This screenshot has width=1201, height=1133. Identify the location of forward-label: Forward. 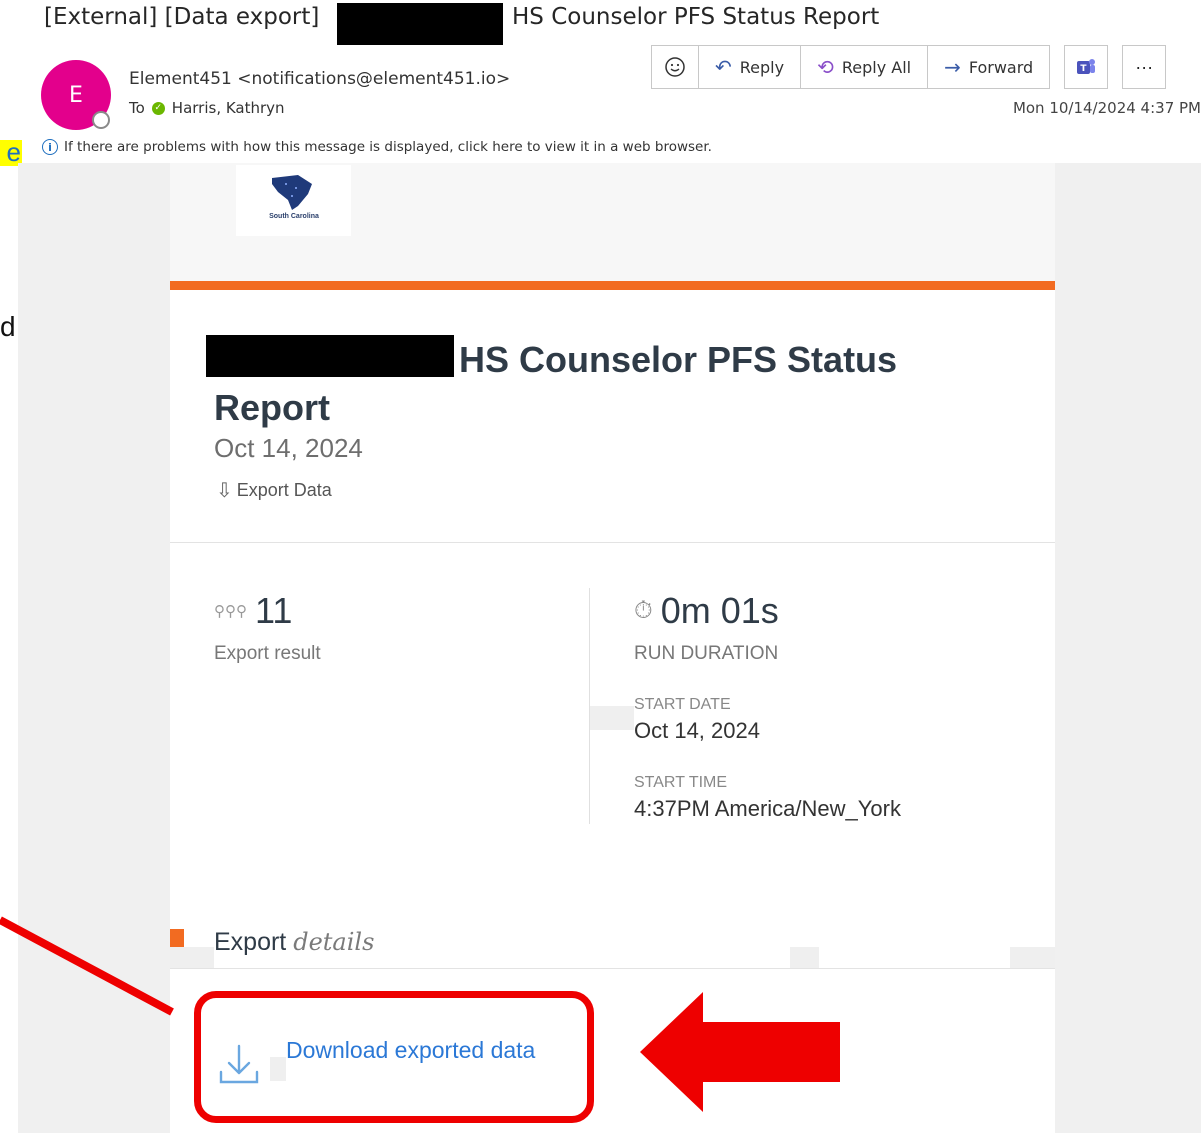
(1001, 67).